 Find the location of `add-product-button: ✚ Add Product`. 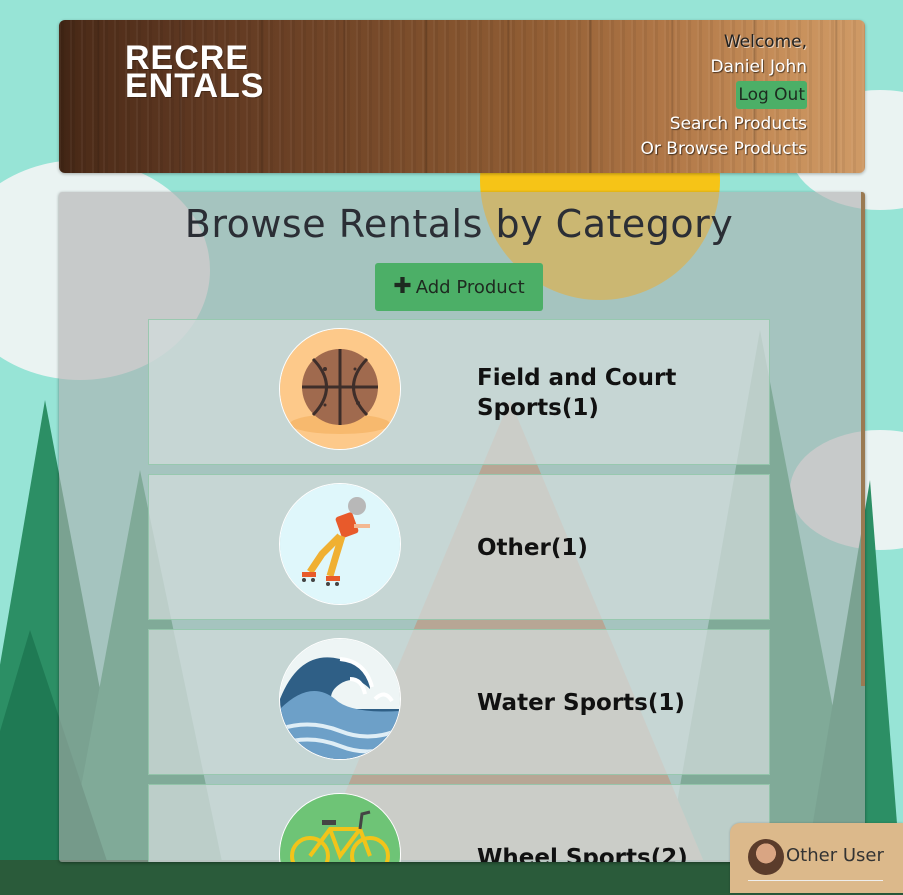

add-product-button: ✚ Add Product is located at coordinates (459, 287).